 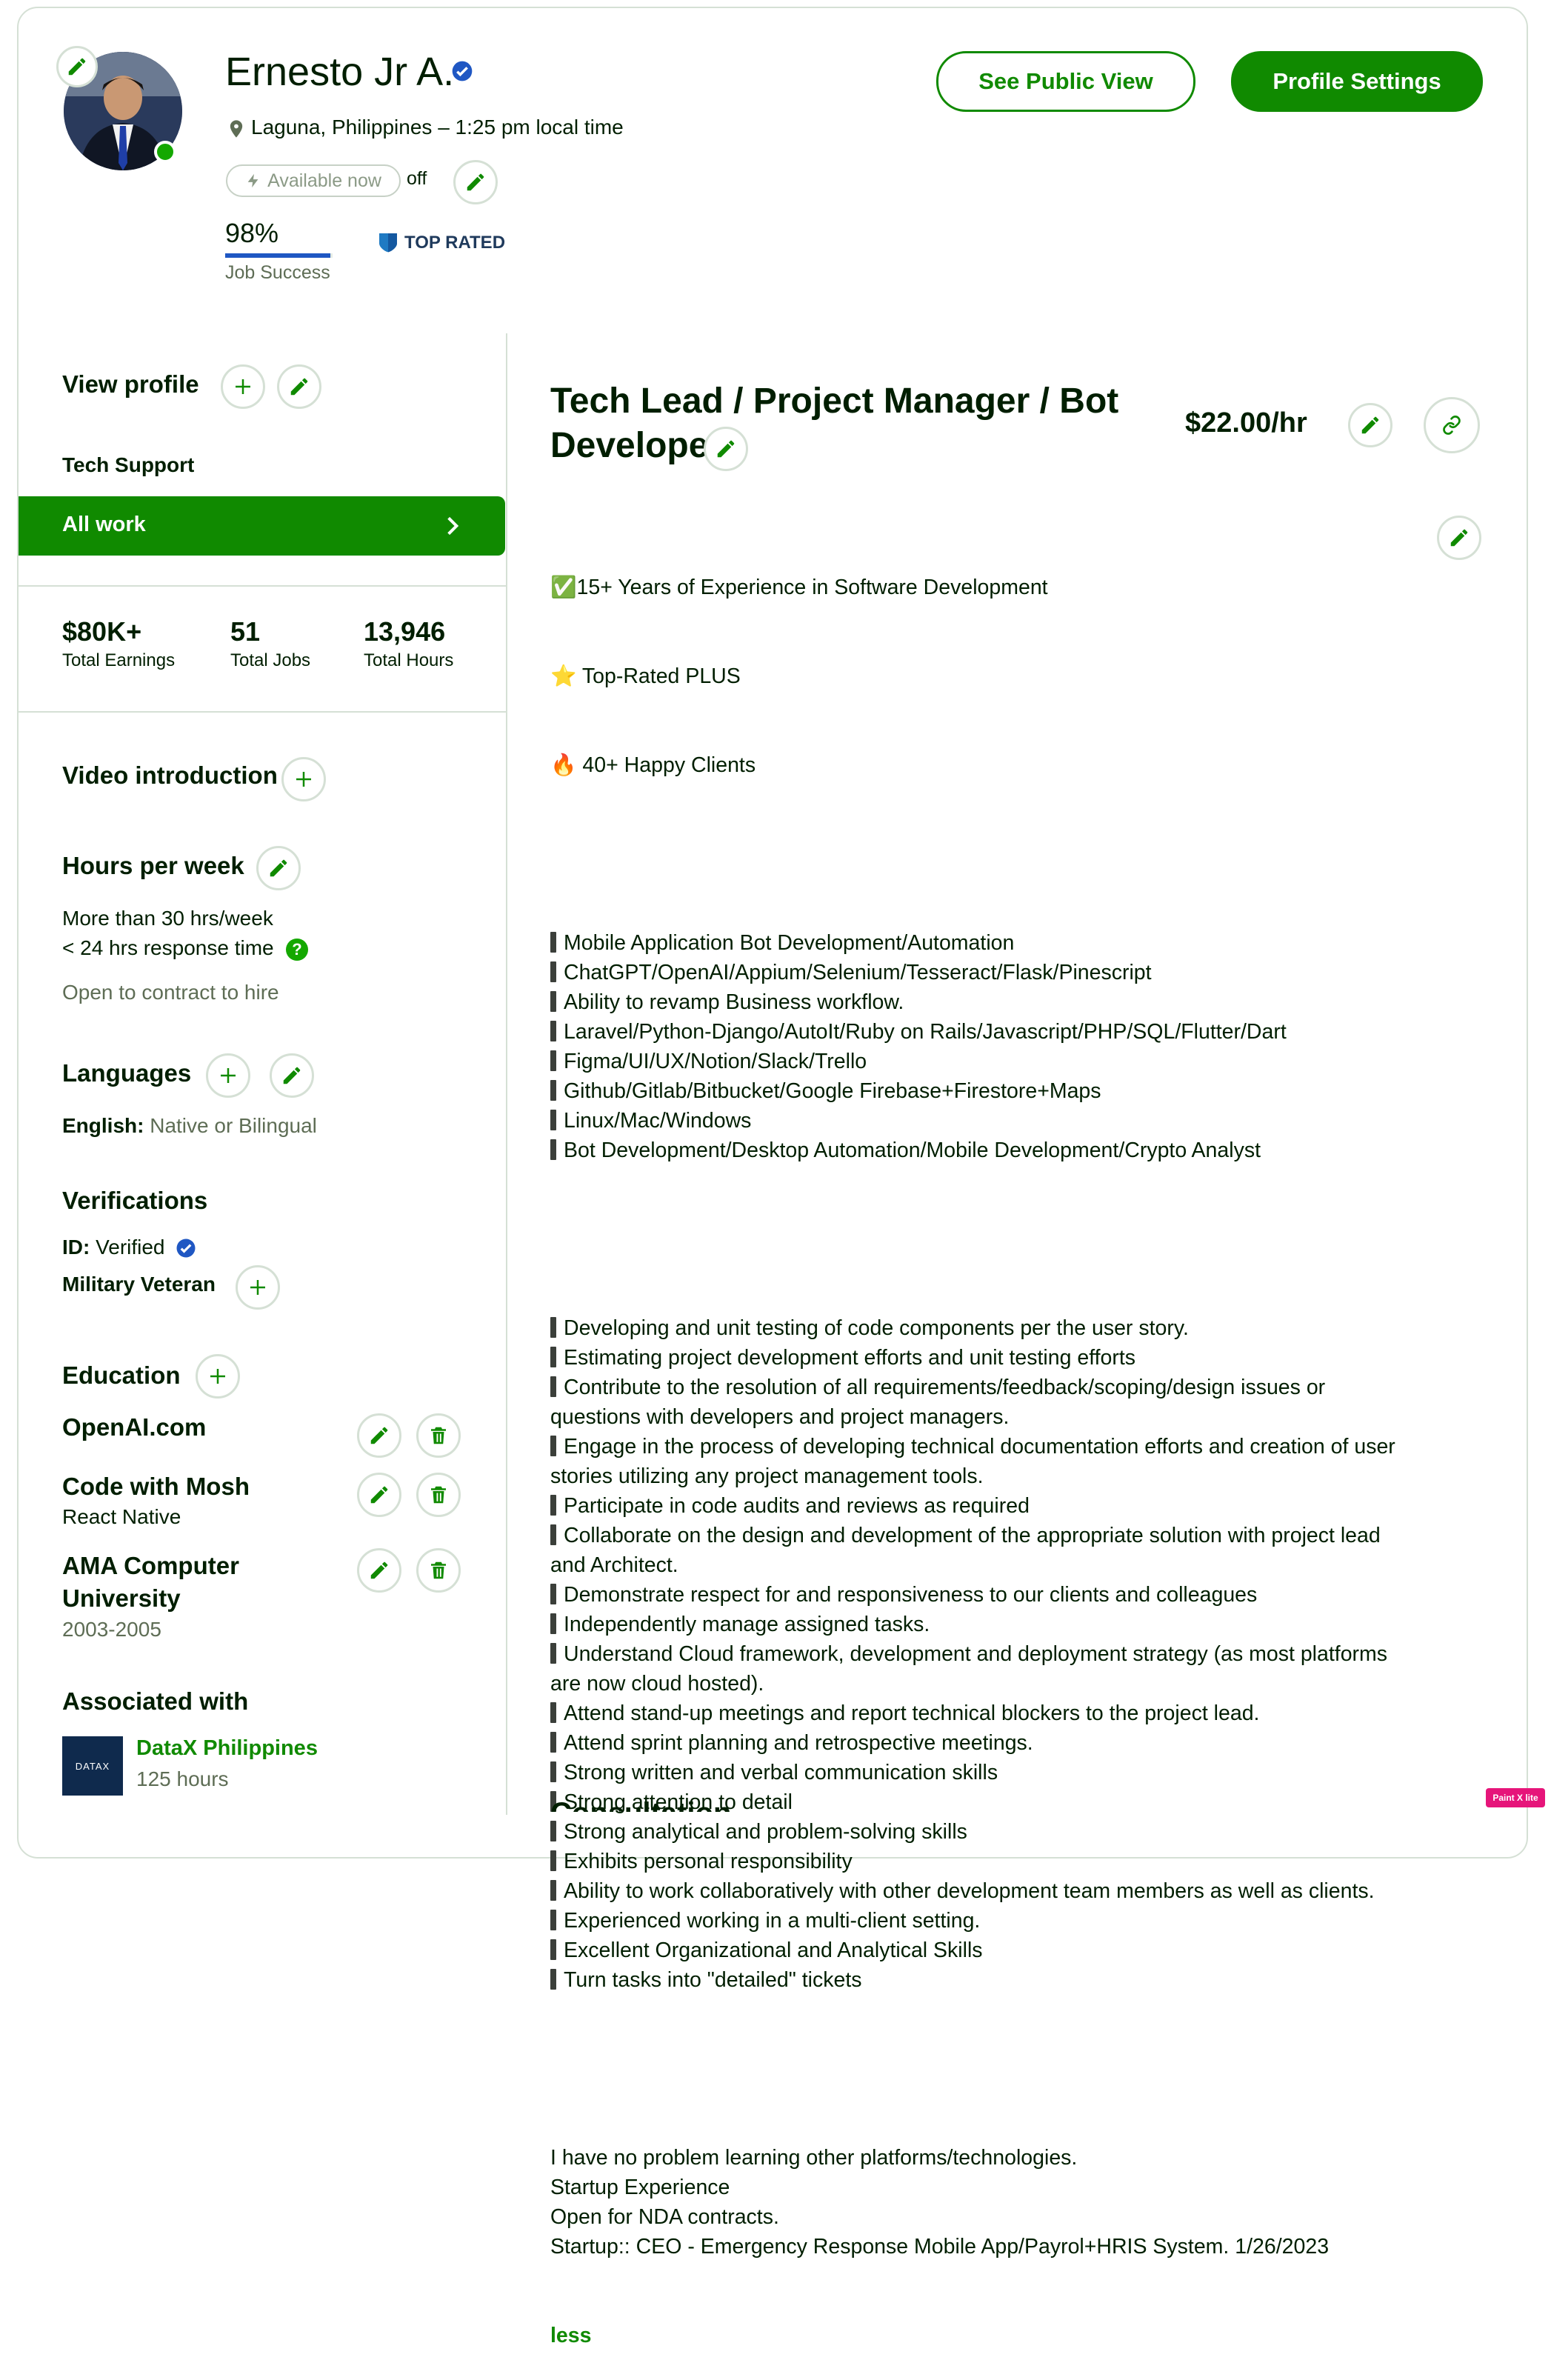 What do you see at coordinates (453, 526) in the screenshot?
I see `chevron-right-icon` at bounding box center [453, 526].